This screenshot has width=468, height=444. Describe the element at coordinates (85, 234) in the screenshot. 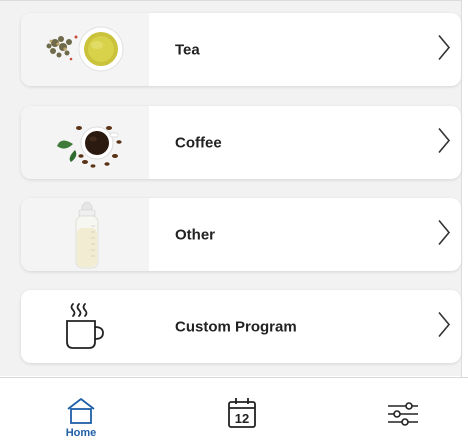

I see `baby-bottle-image` at that location.